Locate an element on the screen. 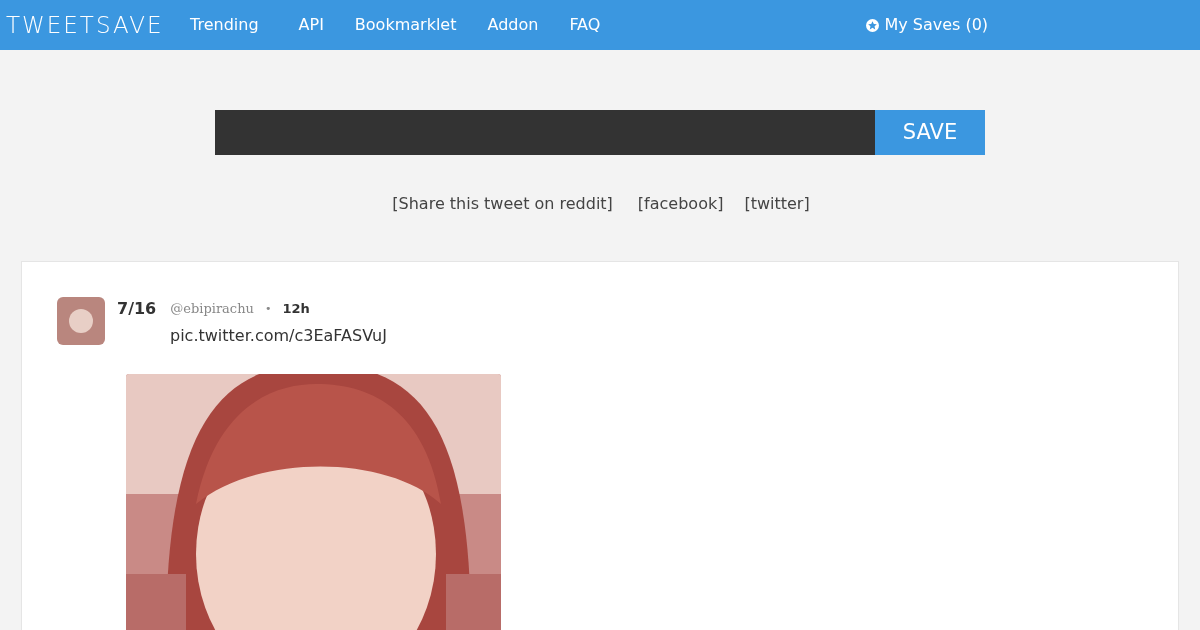  nav-link: Bookmarklet is located at coordinates (405, 25).